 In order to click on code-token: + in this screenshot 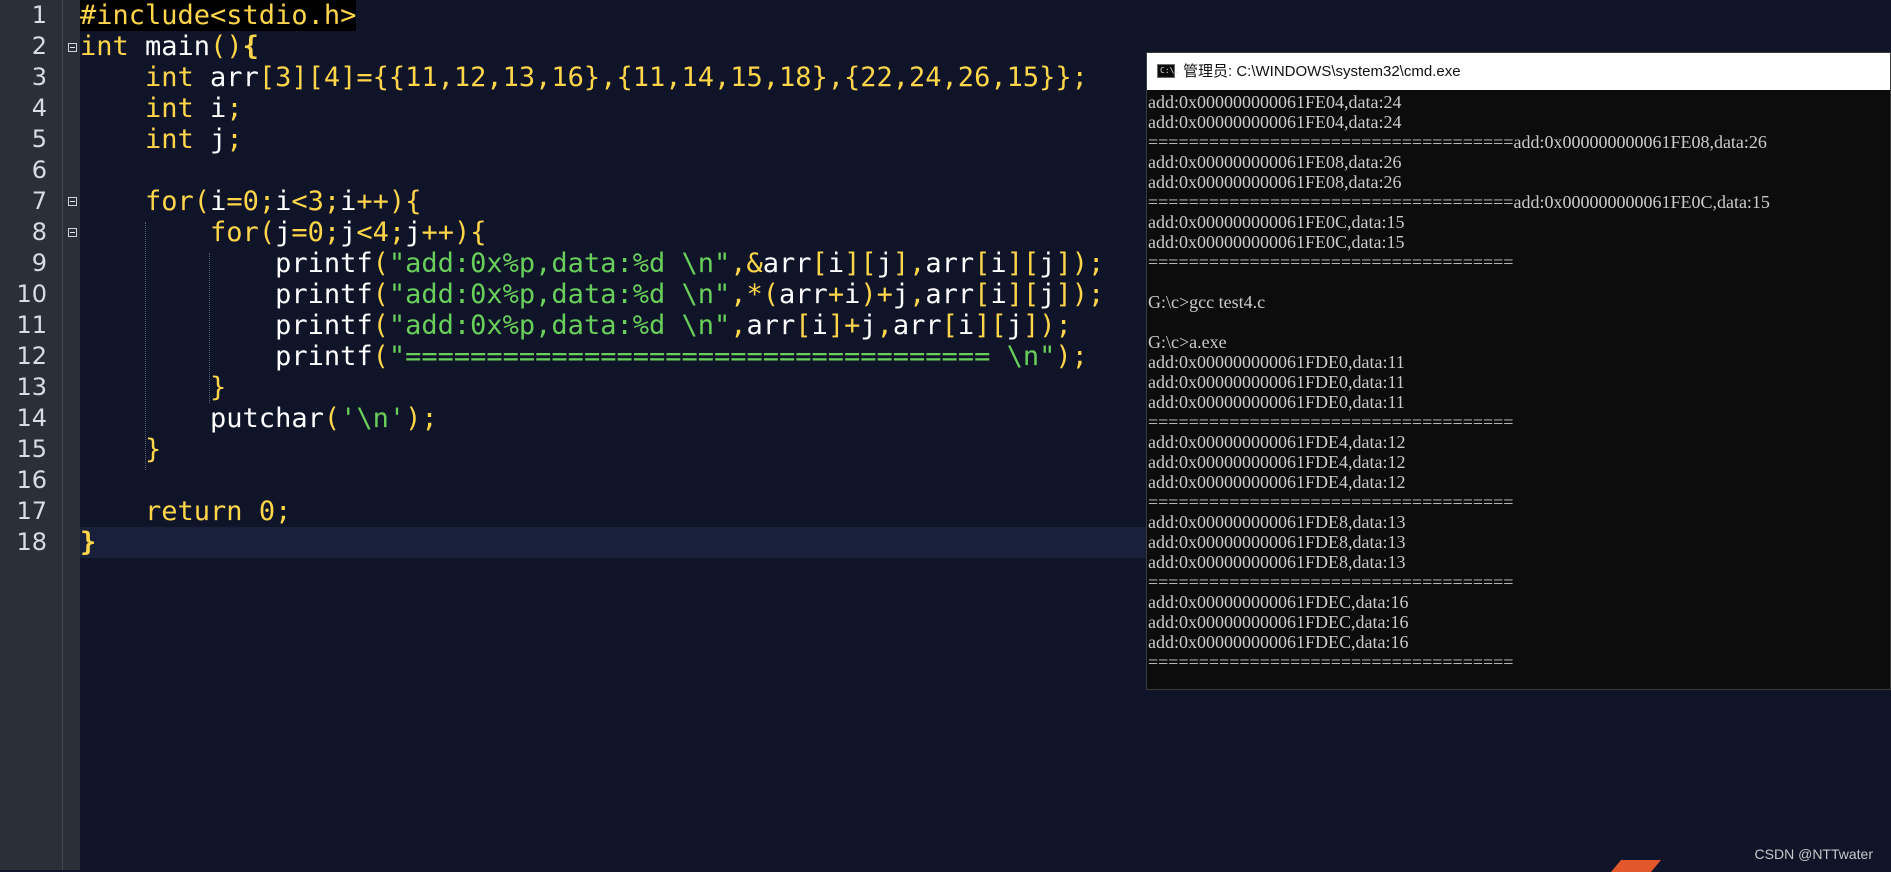, I will do `click(836, 294)`.